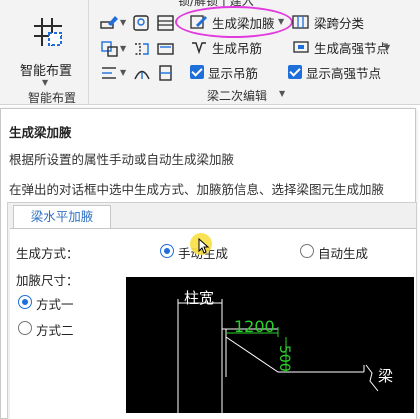 This screenshot has height=419, width=420. What do you see at coordinates (52, 98) in the screenshot?
I see `group-label-smart-layout: 智能布置` at bounding box center [52, 98].